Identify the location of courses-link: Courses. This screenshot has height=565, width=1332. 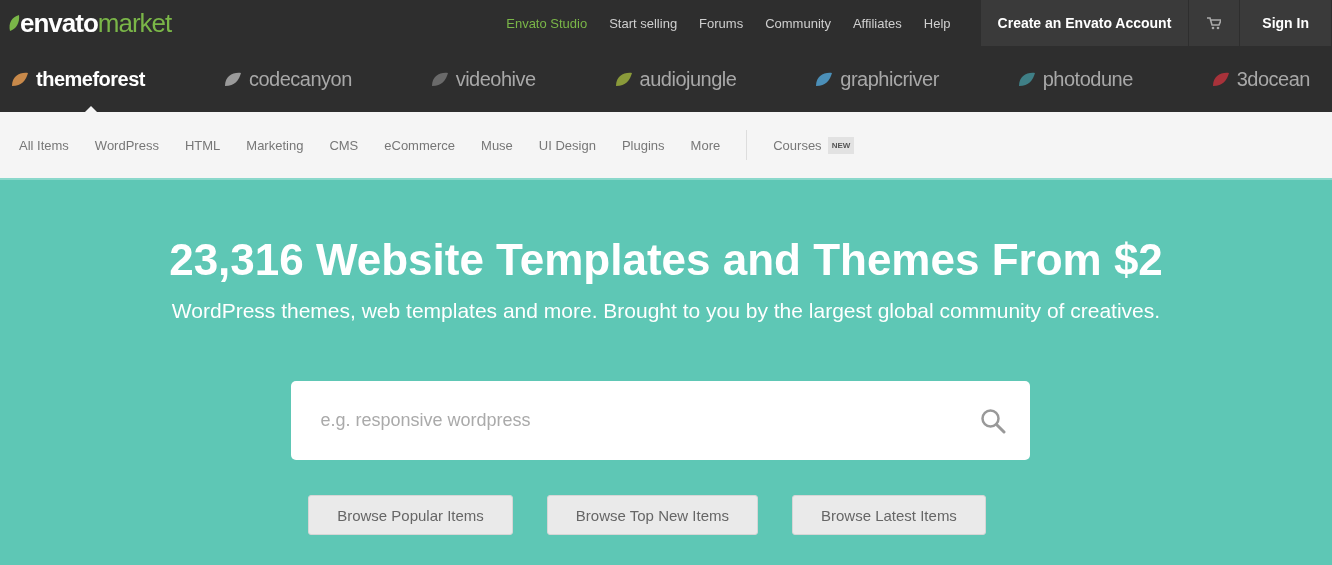
(797, 145).